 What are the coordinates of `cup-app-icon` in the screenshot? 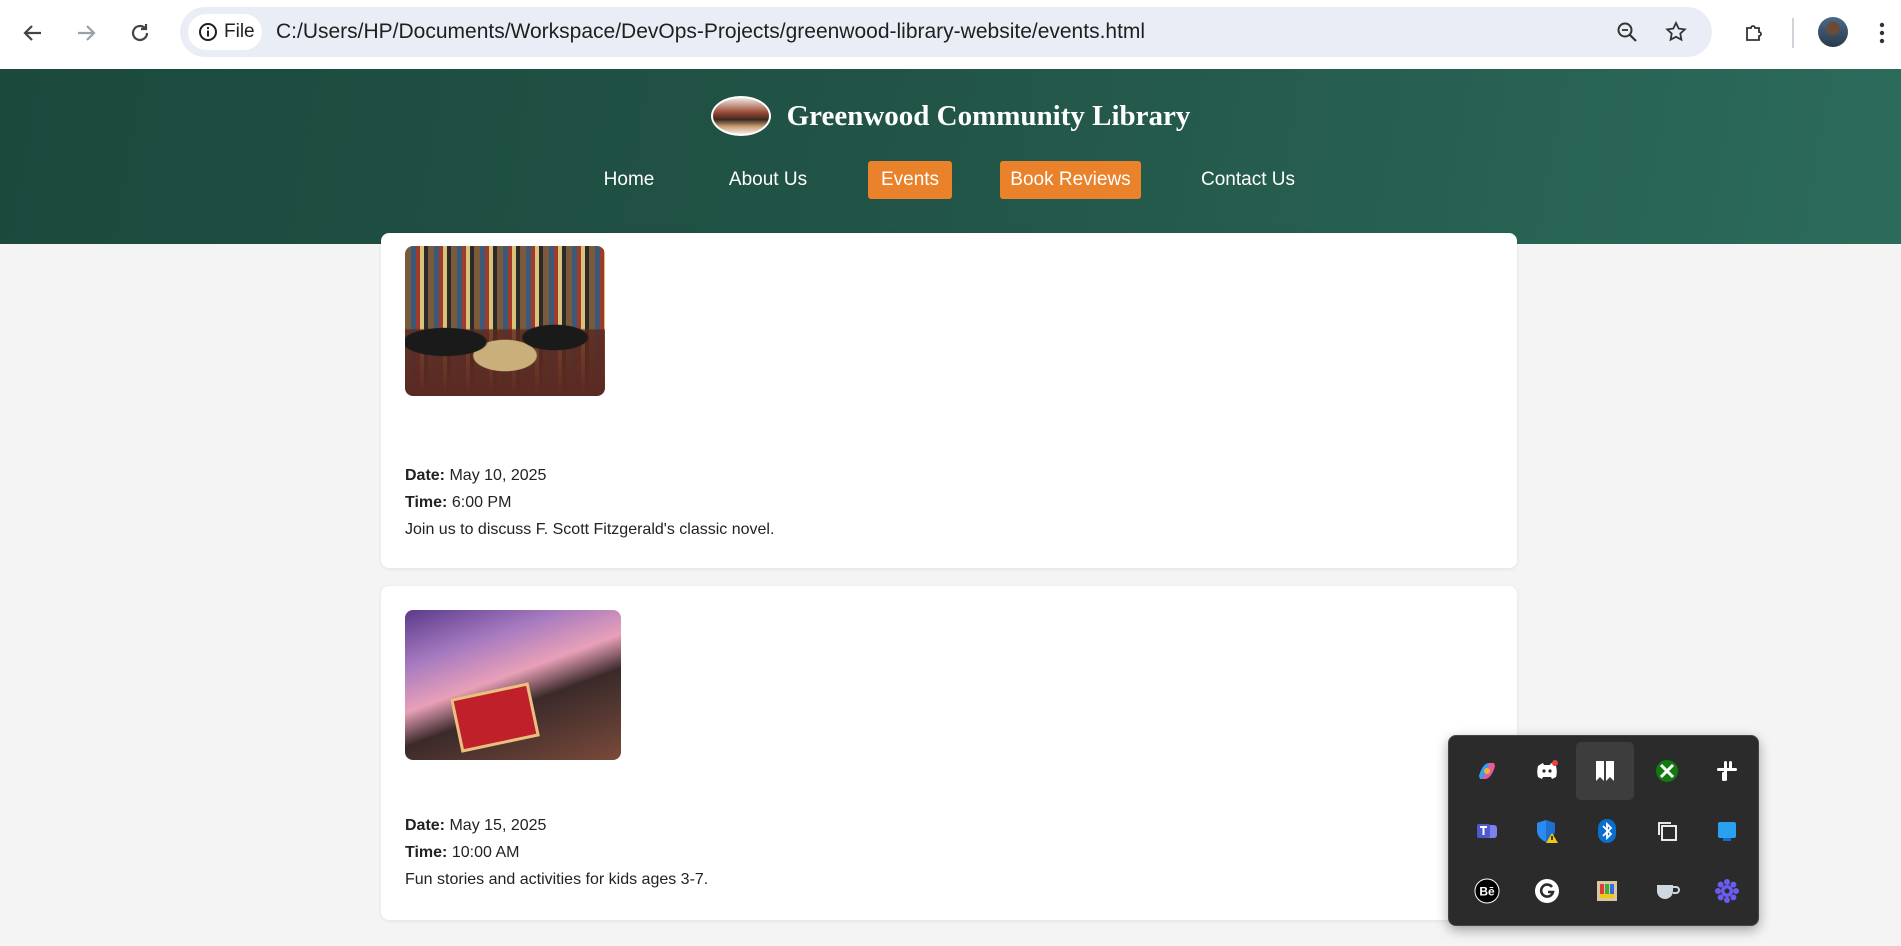 It's located at (1668, 892).